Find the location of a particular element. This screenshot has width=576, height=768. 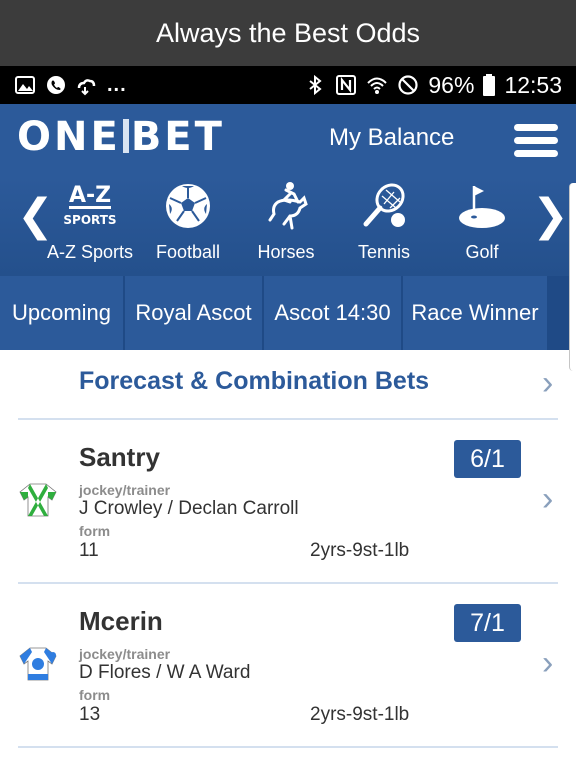

wifi-icon is located at coordinates (377, 85).